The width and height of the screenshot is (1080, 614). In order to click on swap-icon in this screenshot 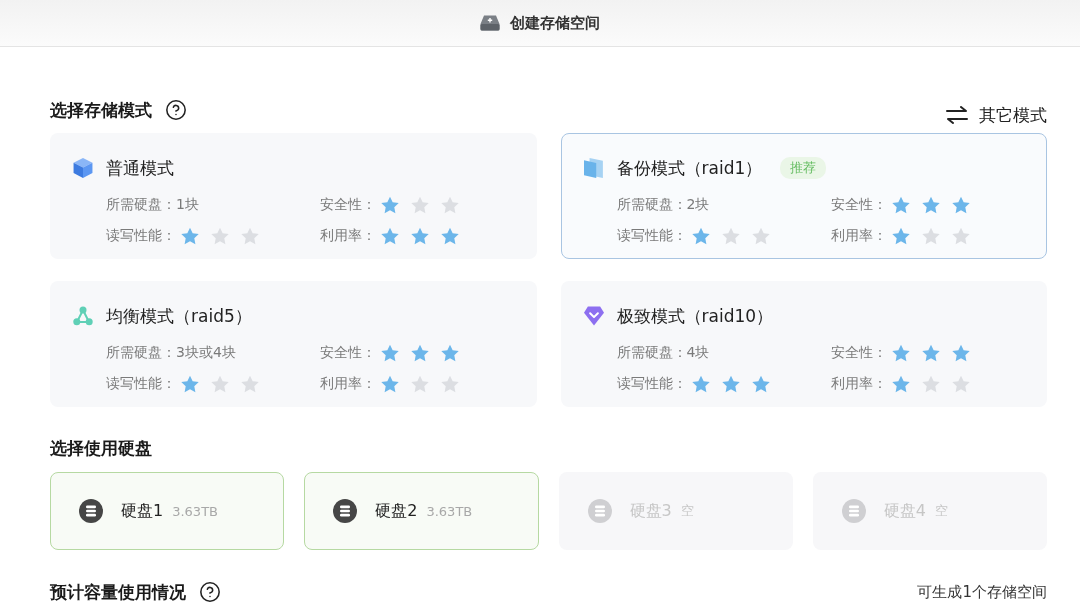, I will do `click(957, 115)`.